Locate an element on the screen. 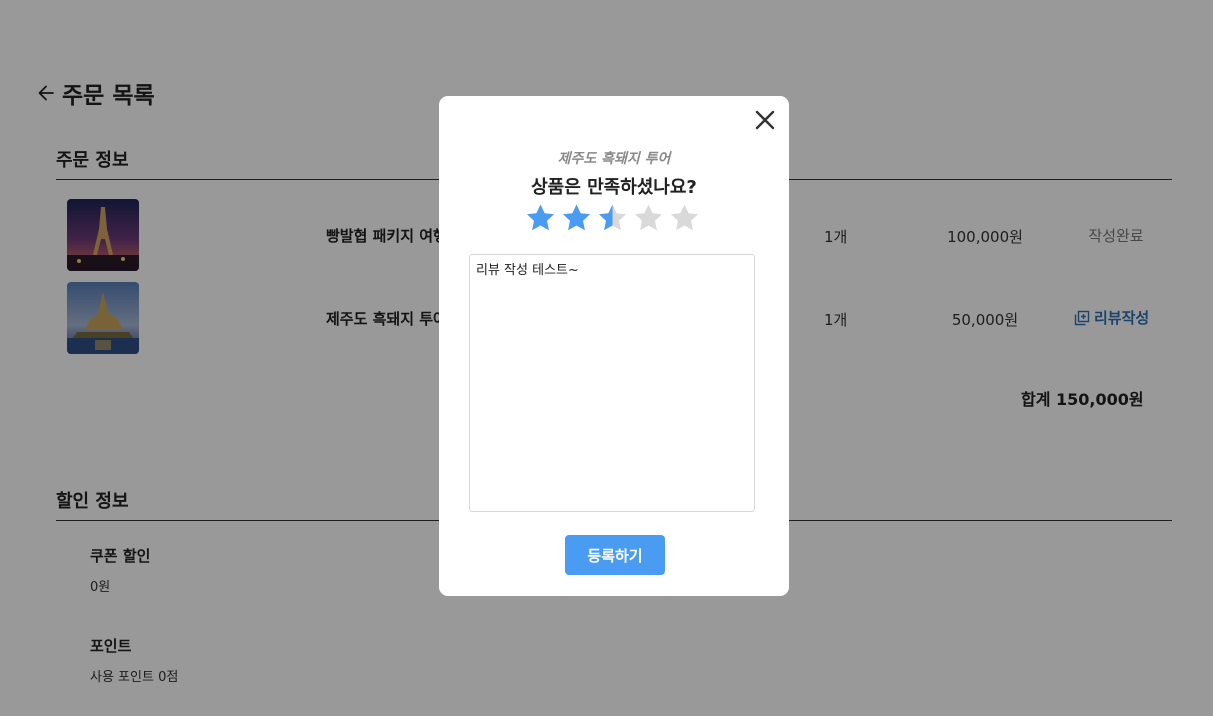  review-question: 상품은 만족하셨나요? is located at coordinates (614, 187).